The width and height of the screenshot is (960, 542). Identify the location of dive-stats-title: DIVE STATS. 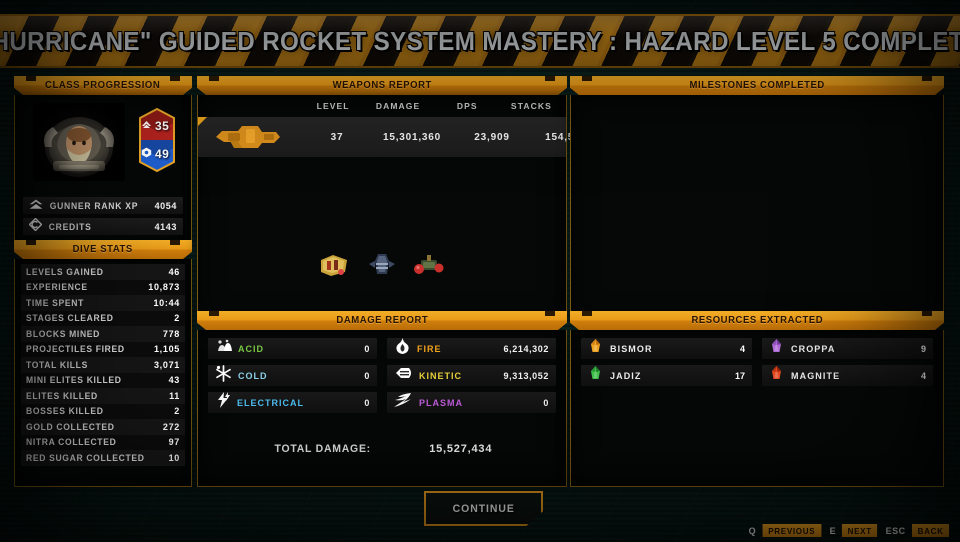
(103, 249).